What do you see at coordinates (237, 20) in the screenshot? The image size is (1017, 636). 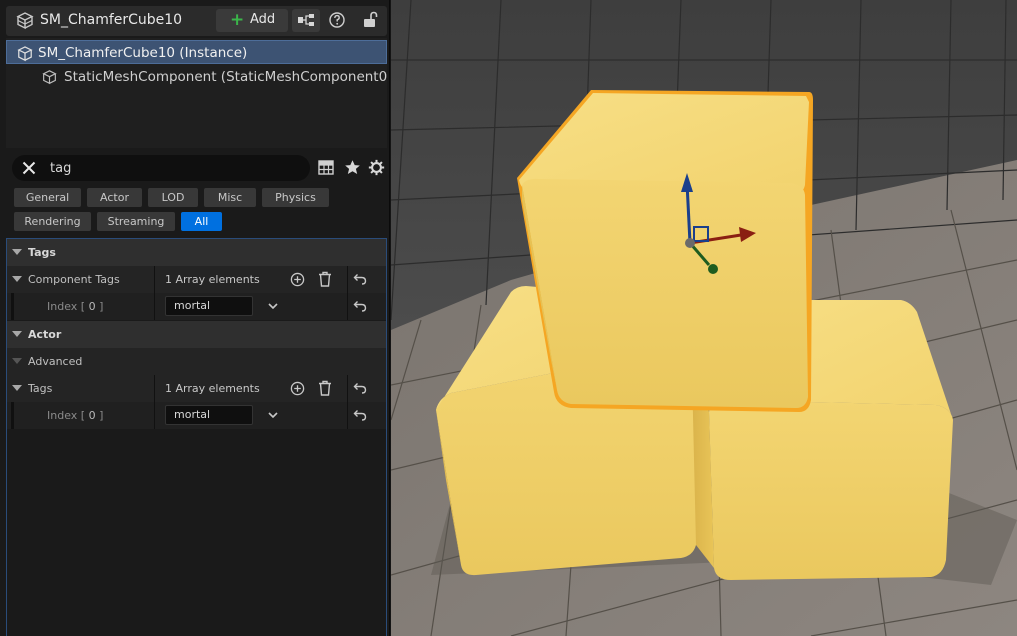 I see `plus-icon: +` at bounding box center [237, 20].